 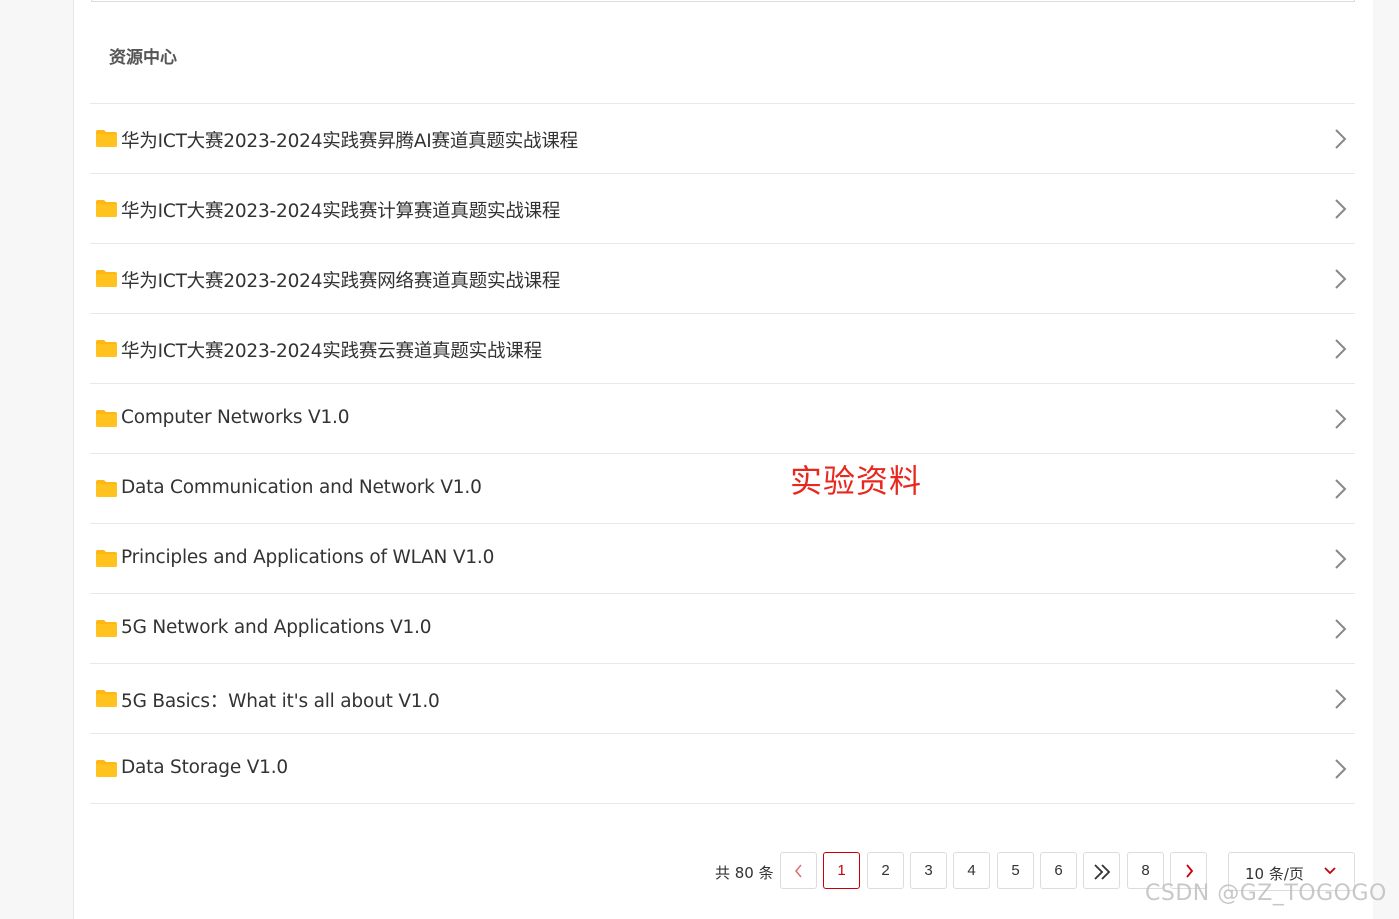 What do you see at coordinates (331, 351) in the screenshot?
I see `list-item-label: 华为ICT大赛2023-2024实践赛云赛道真题实战课程` at bounding box center [331, 351].